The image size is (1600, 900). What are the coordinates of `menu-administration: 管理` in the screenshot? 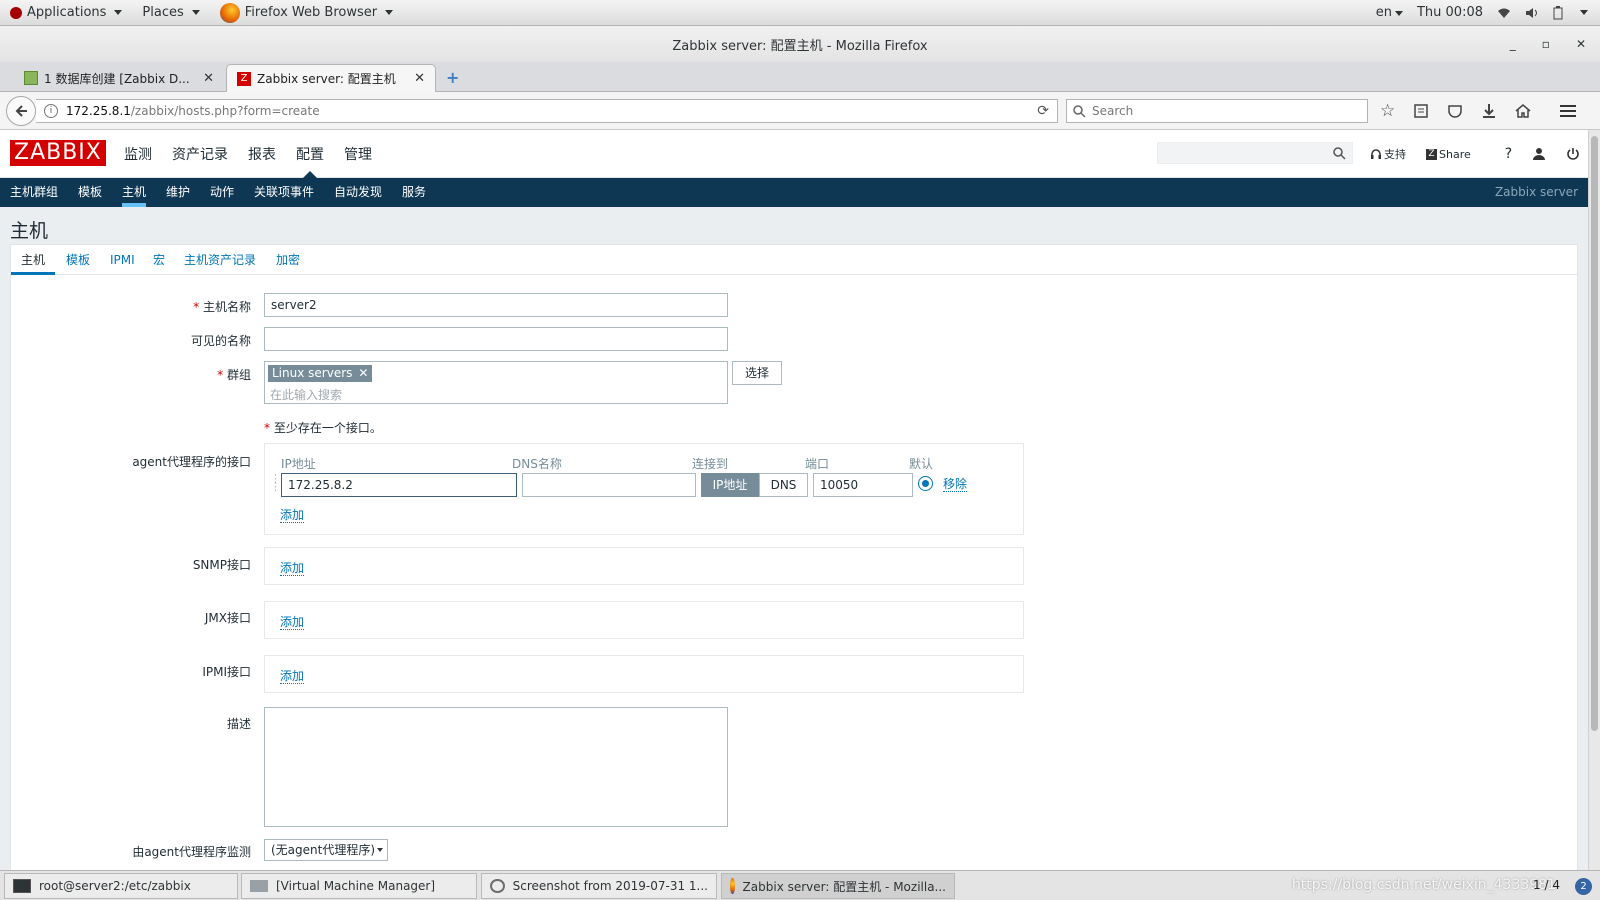 It's located at (358, 154).